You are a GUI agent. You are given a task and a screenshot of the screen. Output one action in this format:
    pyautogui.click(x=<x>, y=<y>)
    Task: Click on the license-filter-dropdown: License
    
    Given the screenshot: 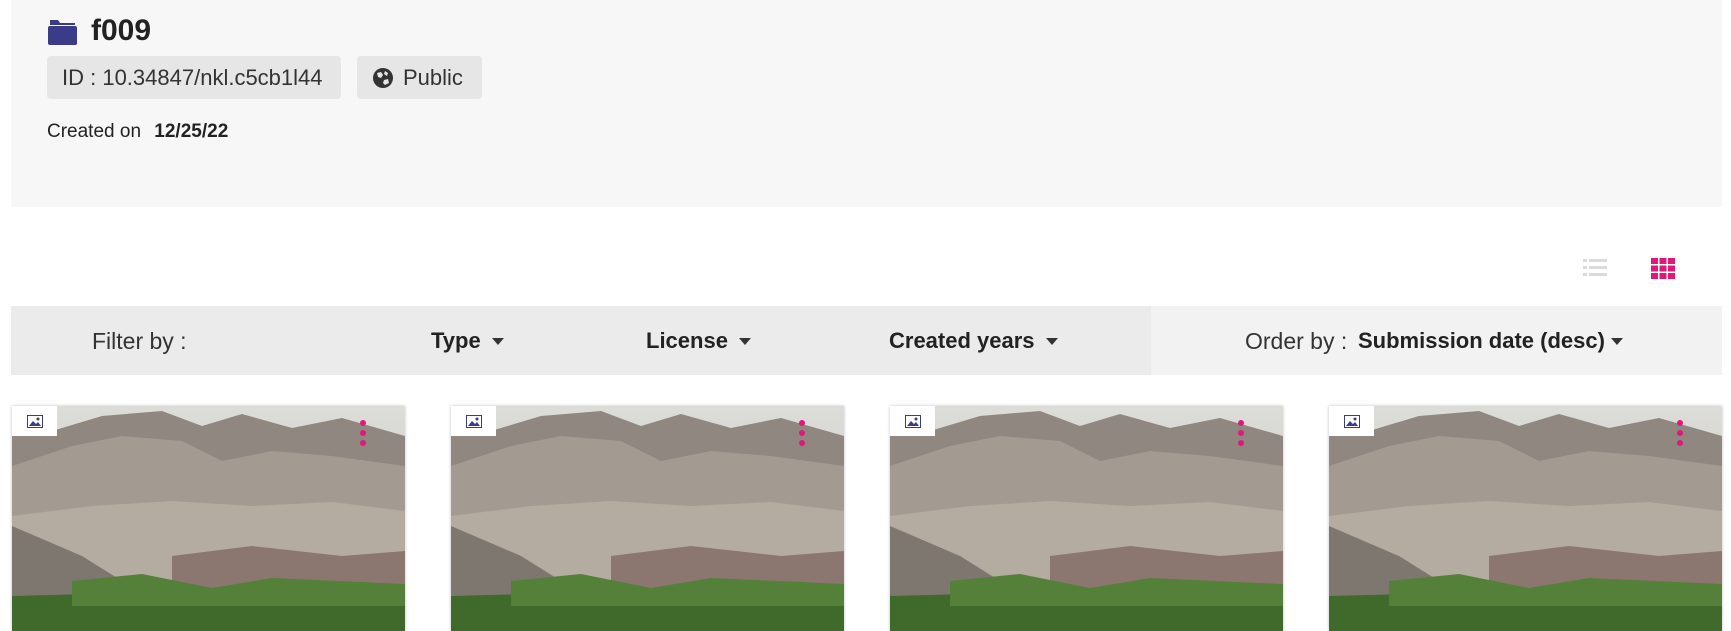 What is the action you would take?
    pyautogui.click(x=698, y=341)
    